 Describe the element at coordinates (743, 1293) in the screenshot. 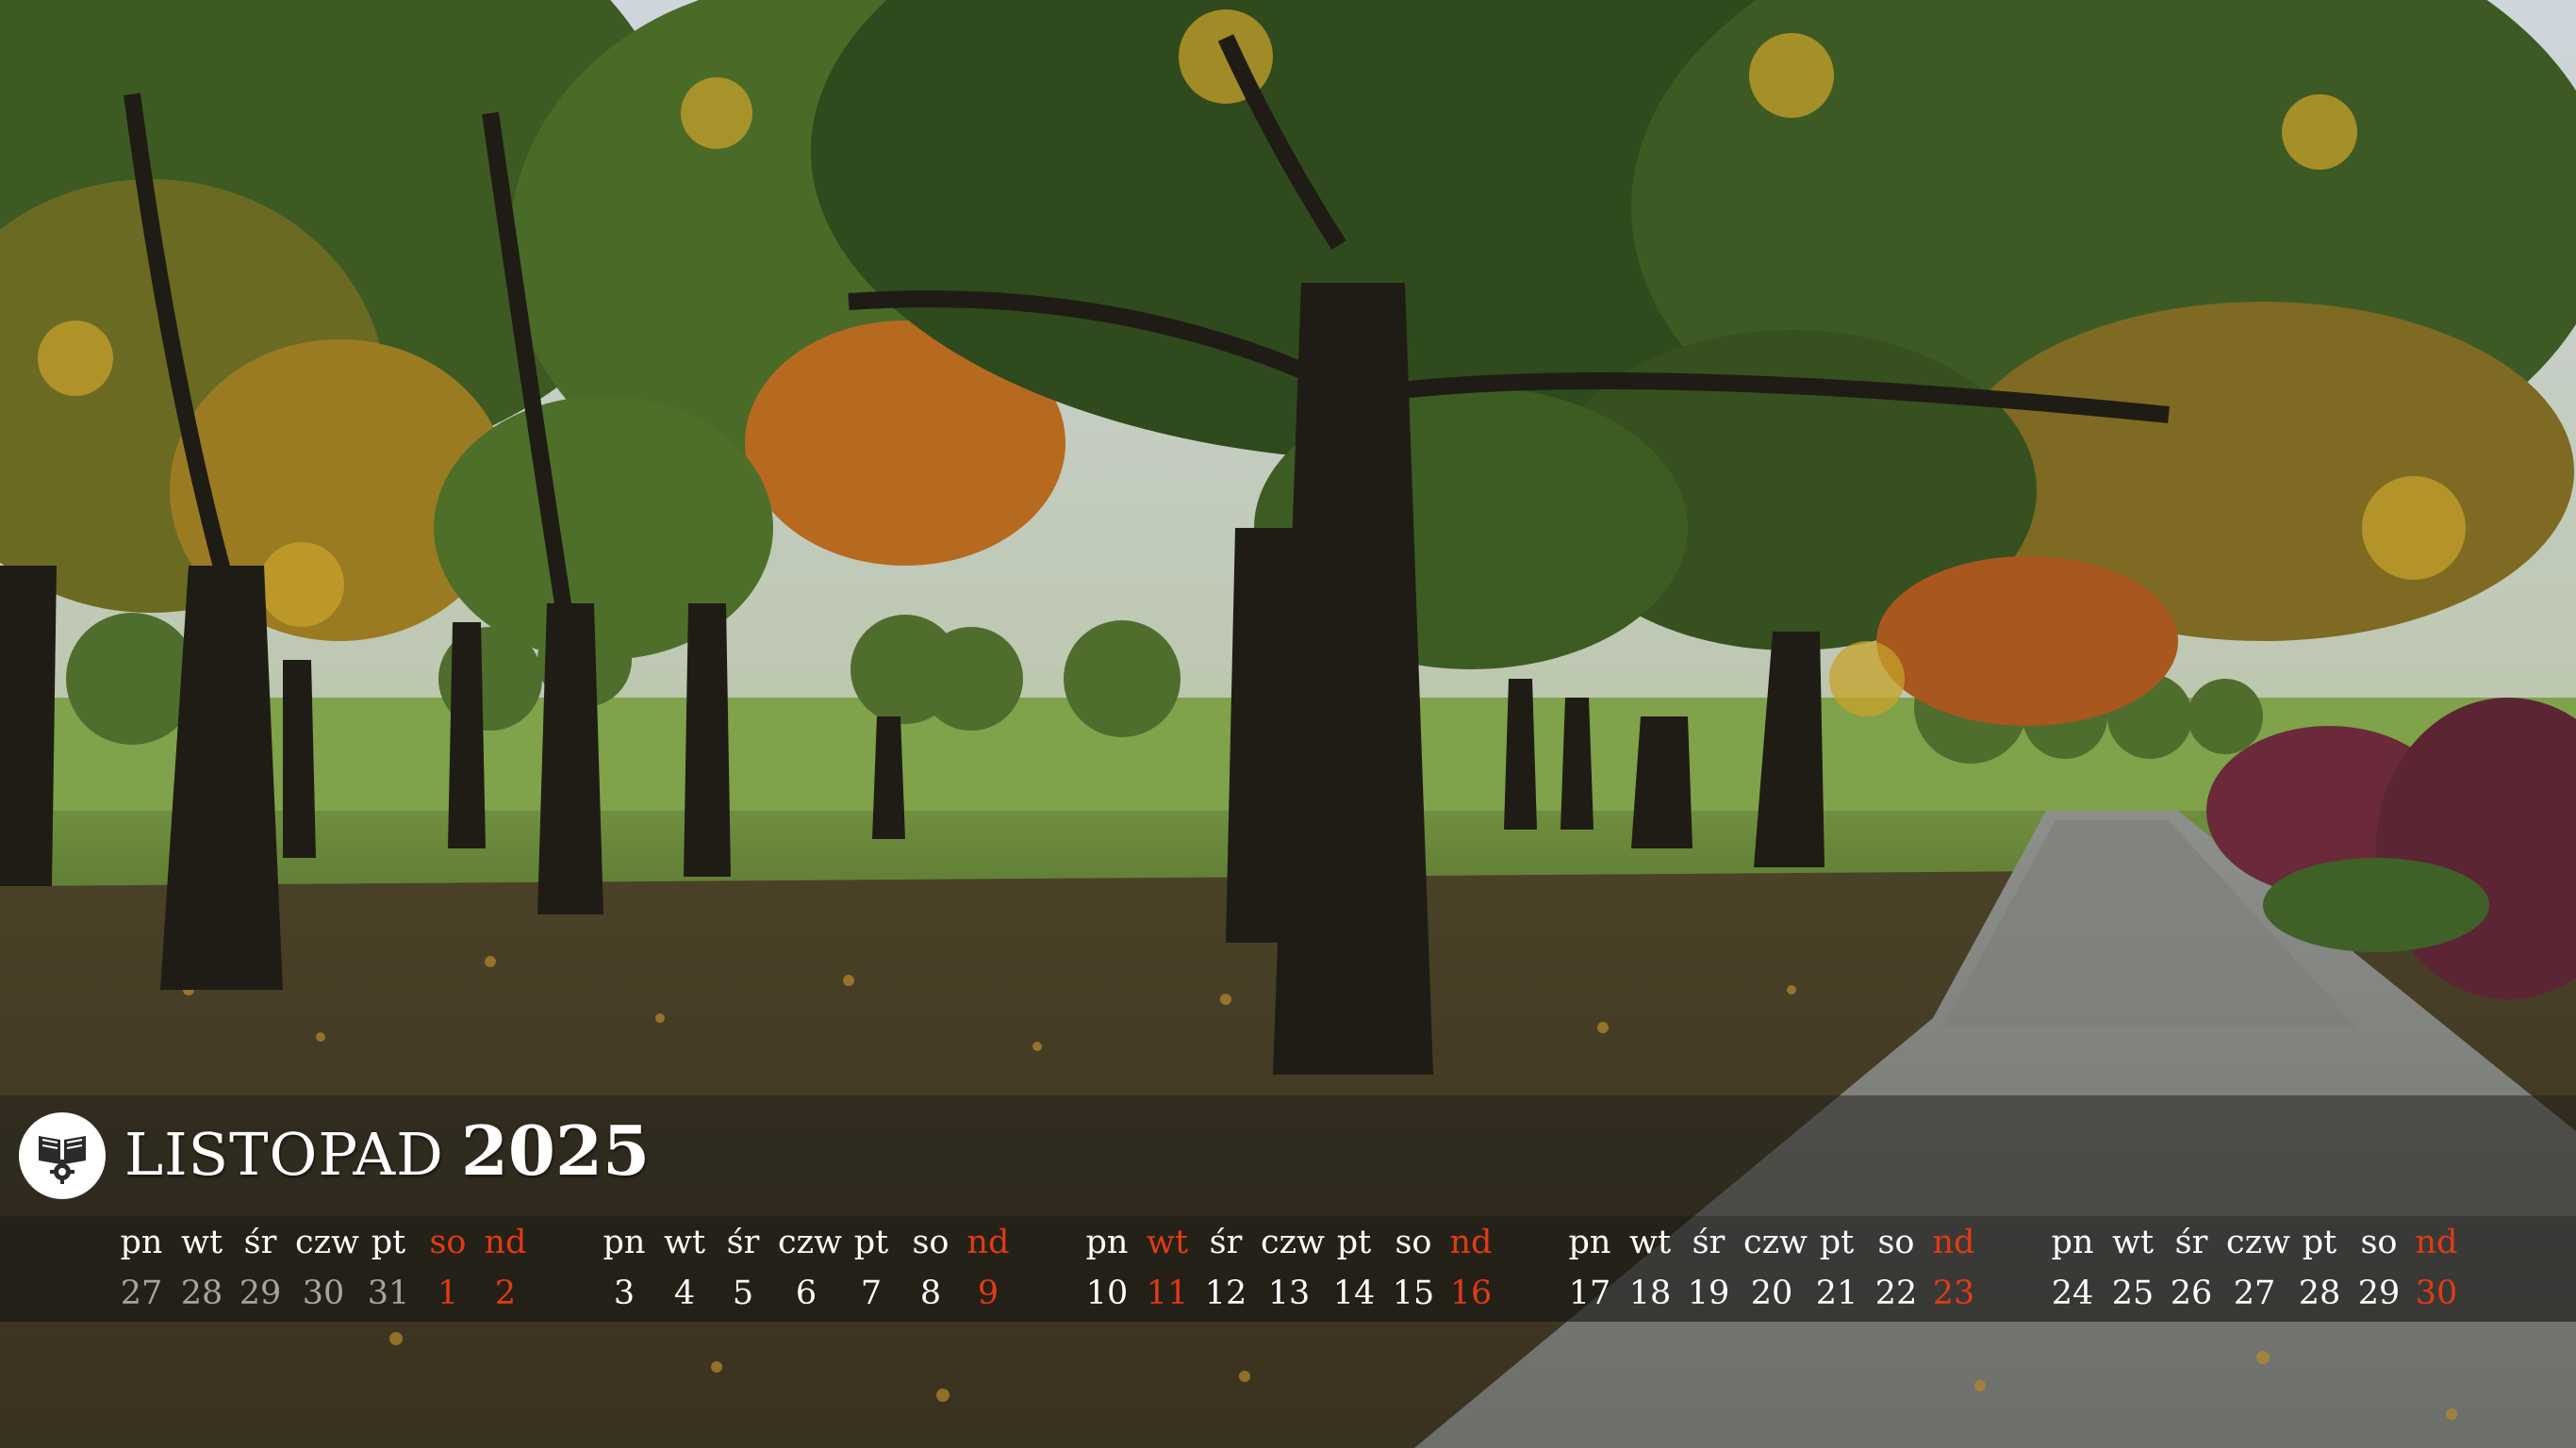

I see `day-number: 5` at that location.